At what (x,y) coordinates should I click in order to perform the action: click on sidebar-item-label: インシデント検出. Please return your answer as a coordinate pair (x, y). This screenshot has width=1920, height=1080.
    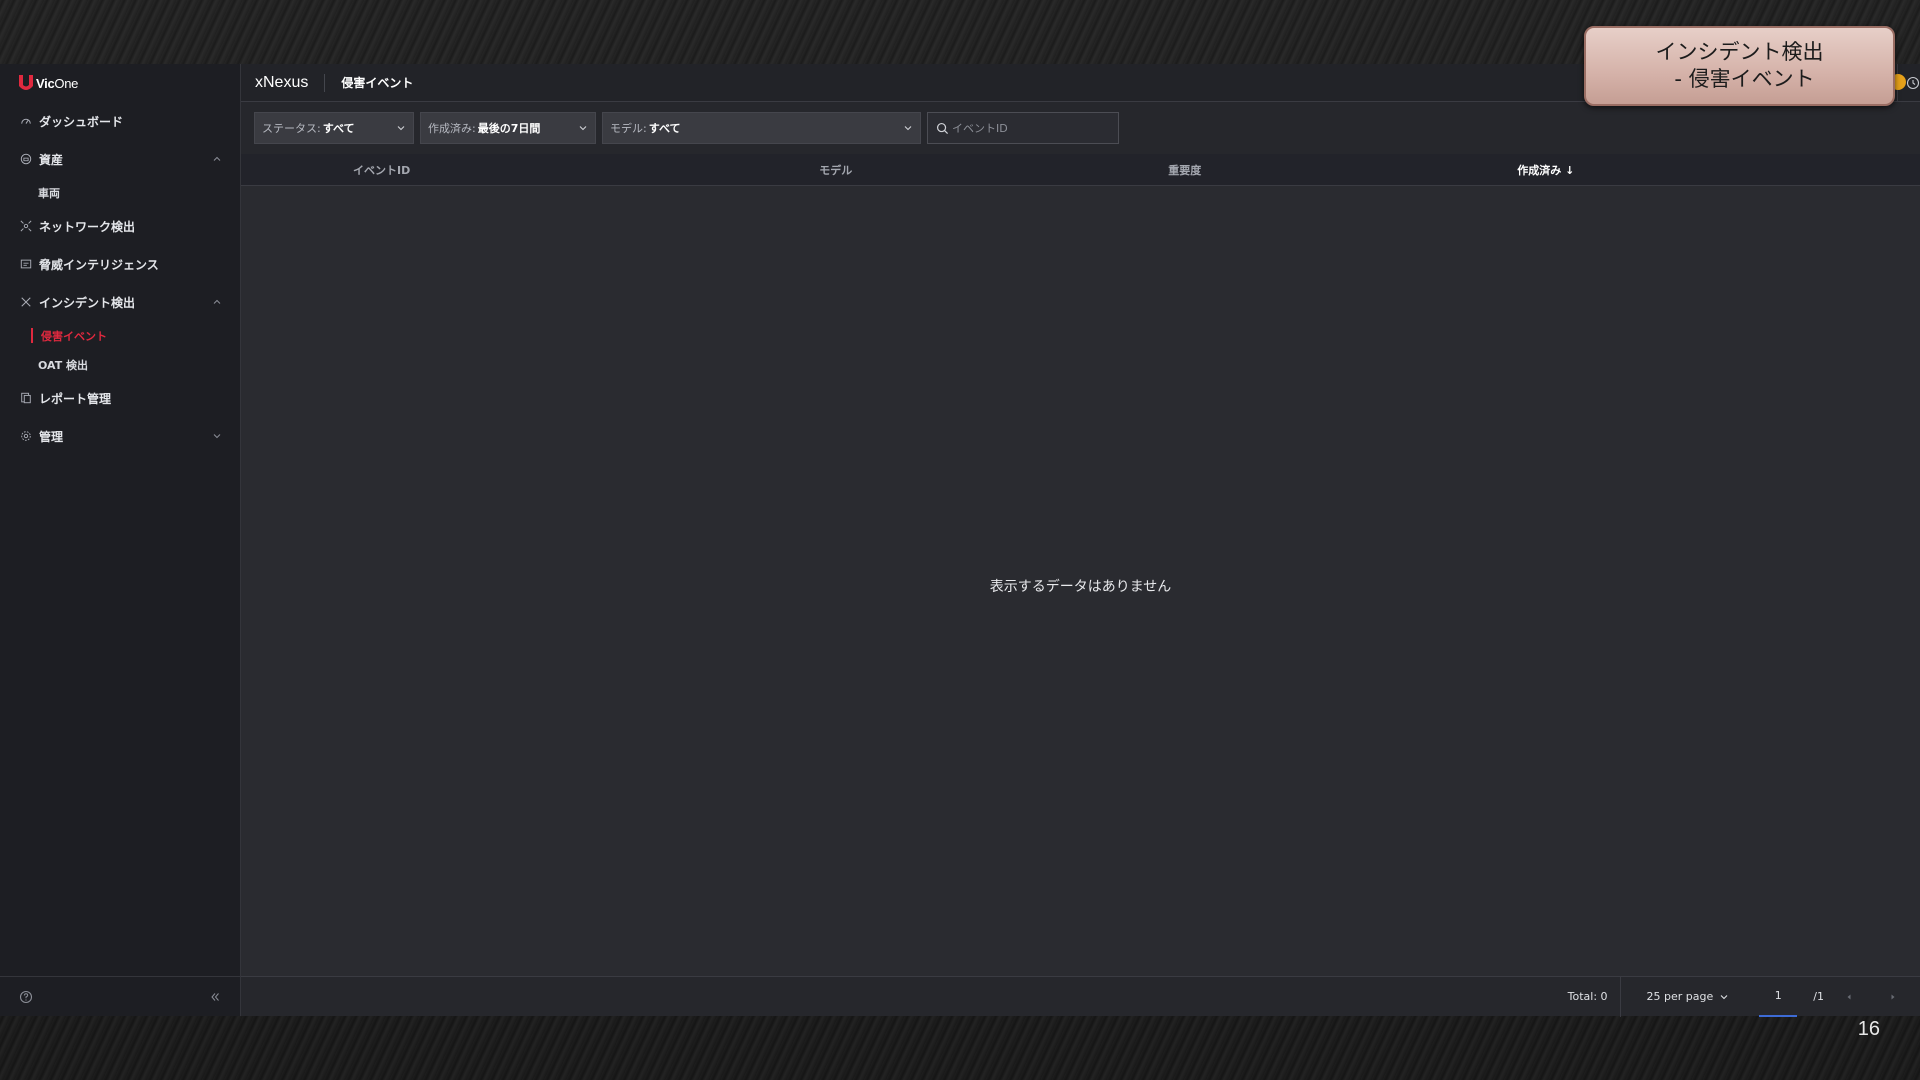
    Looking at the image, I should click on (87, 302).